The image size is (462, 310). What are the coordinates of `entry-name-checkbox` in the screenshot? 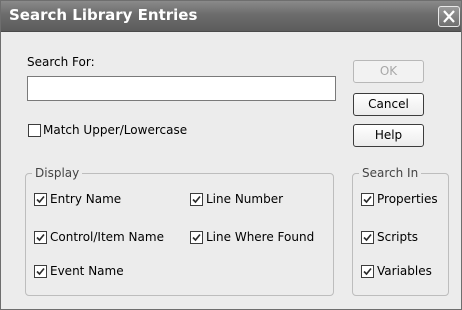 It's located at (40, 199).